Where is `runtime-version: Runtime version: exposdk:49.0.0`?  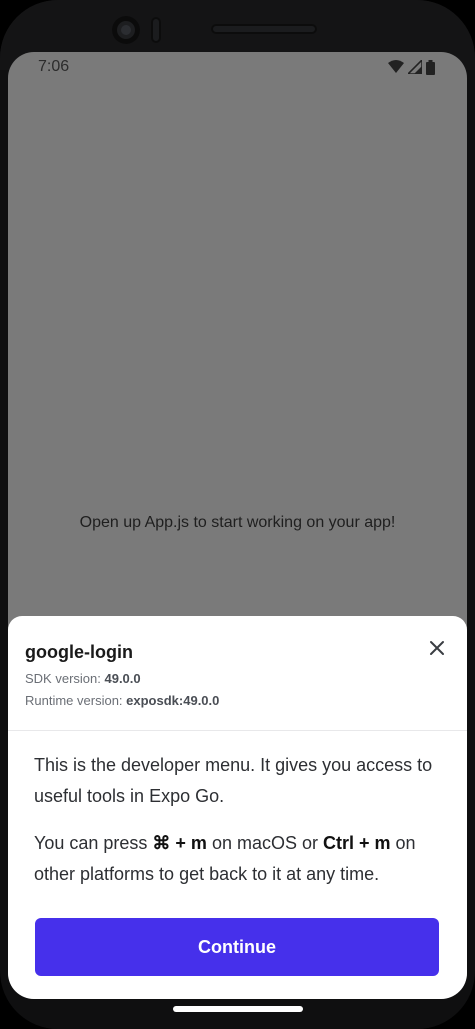 runtime-version: Runtime version: exposdk:49.0.0 is located at coordinates (122, 700).